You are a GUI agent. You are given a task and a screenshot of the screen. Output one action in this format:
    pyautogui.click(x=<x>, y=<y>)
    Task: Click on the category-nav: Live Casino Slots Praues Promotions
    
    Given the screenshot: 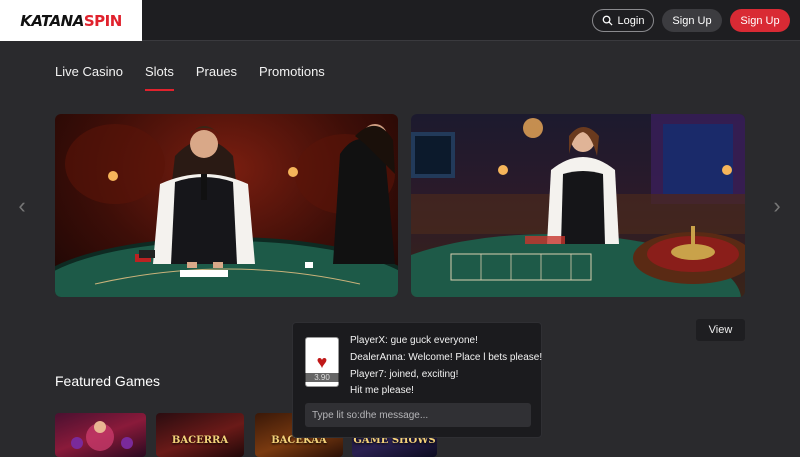 What is the action you would take?
    pyautogui.click(x=201, y=77)
    